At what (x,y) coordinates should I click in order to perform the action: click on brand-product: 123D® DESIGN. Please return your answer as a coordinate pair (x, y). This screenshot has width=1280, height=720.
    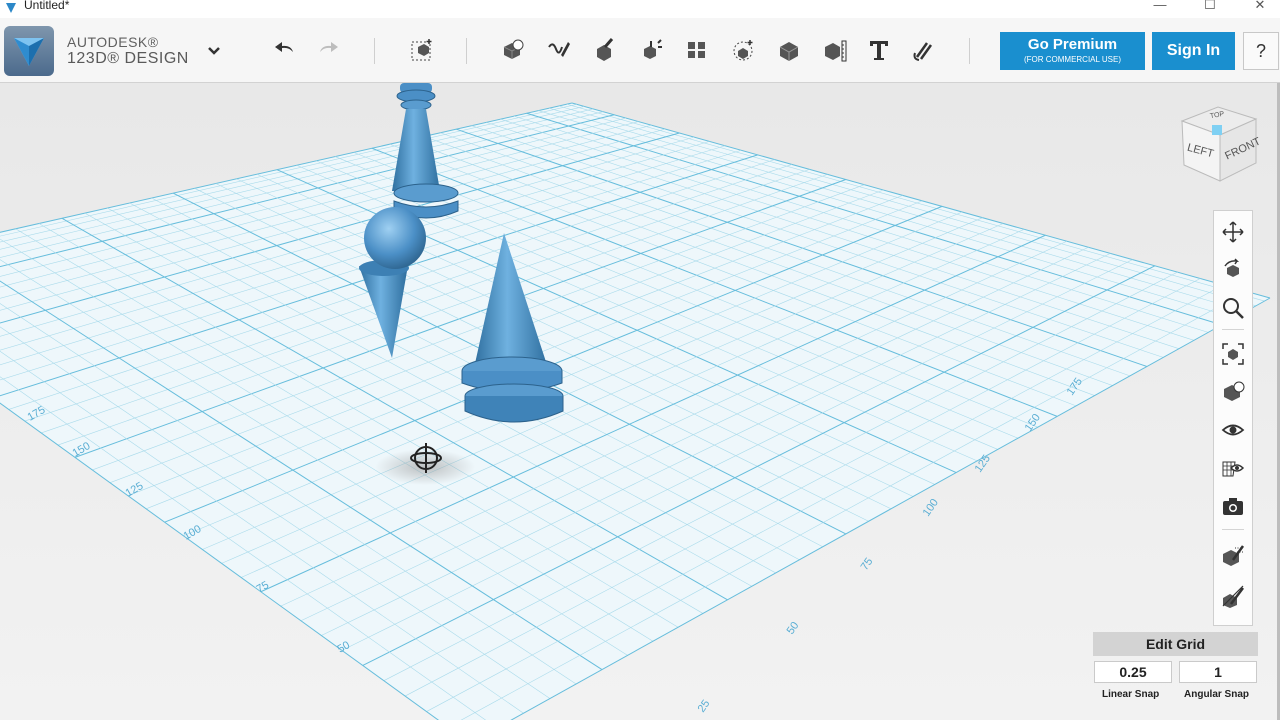
    Looking at the image, I should click on (128, 58).